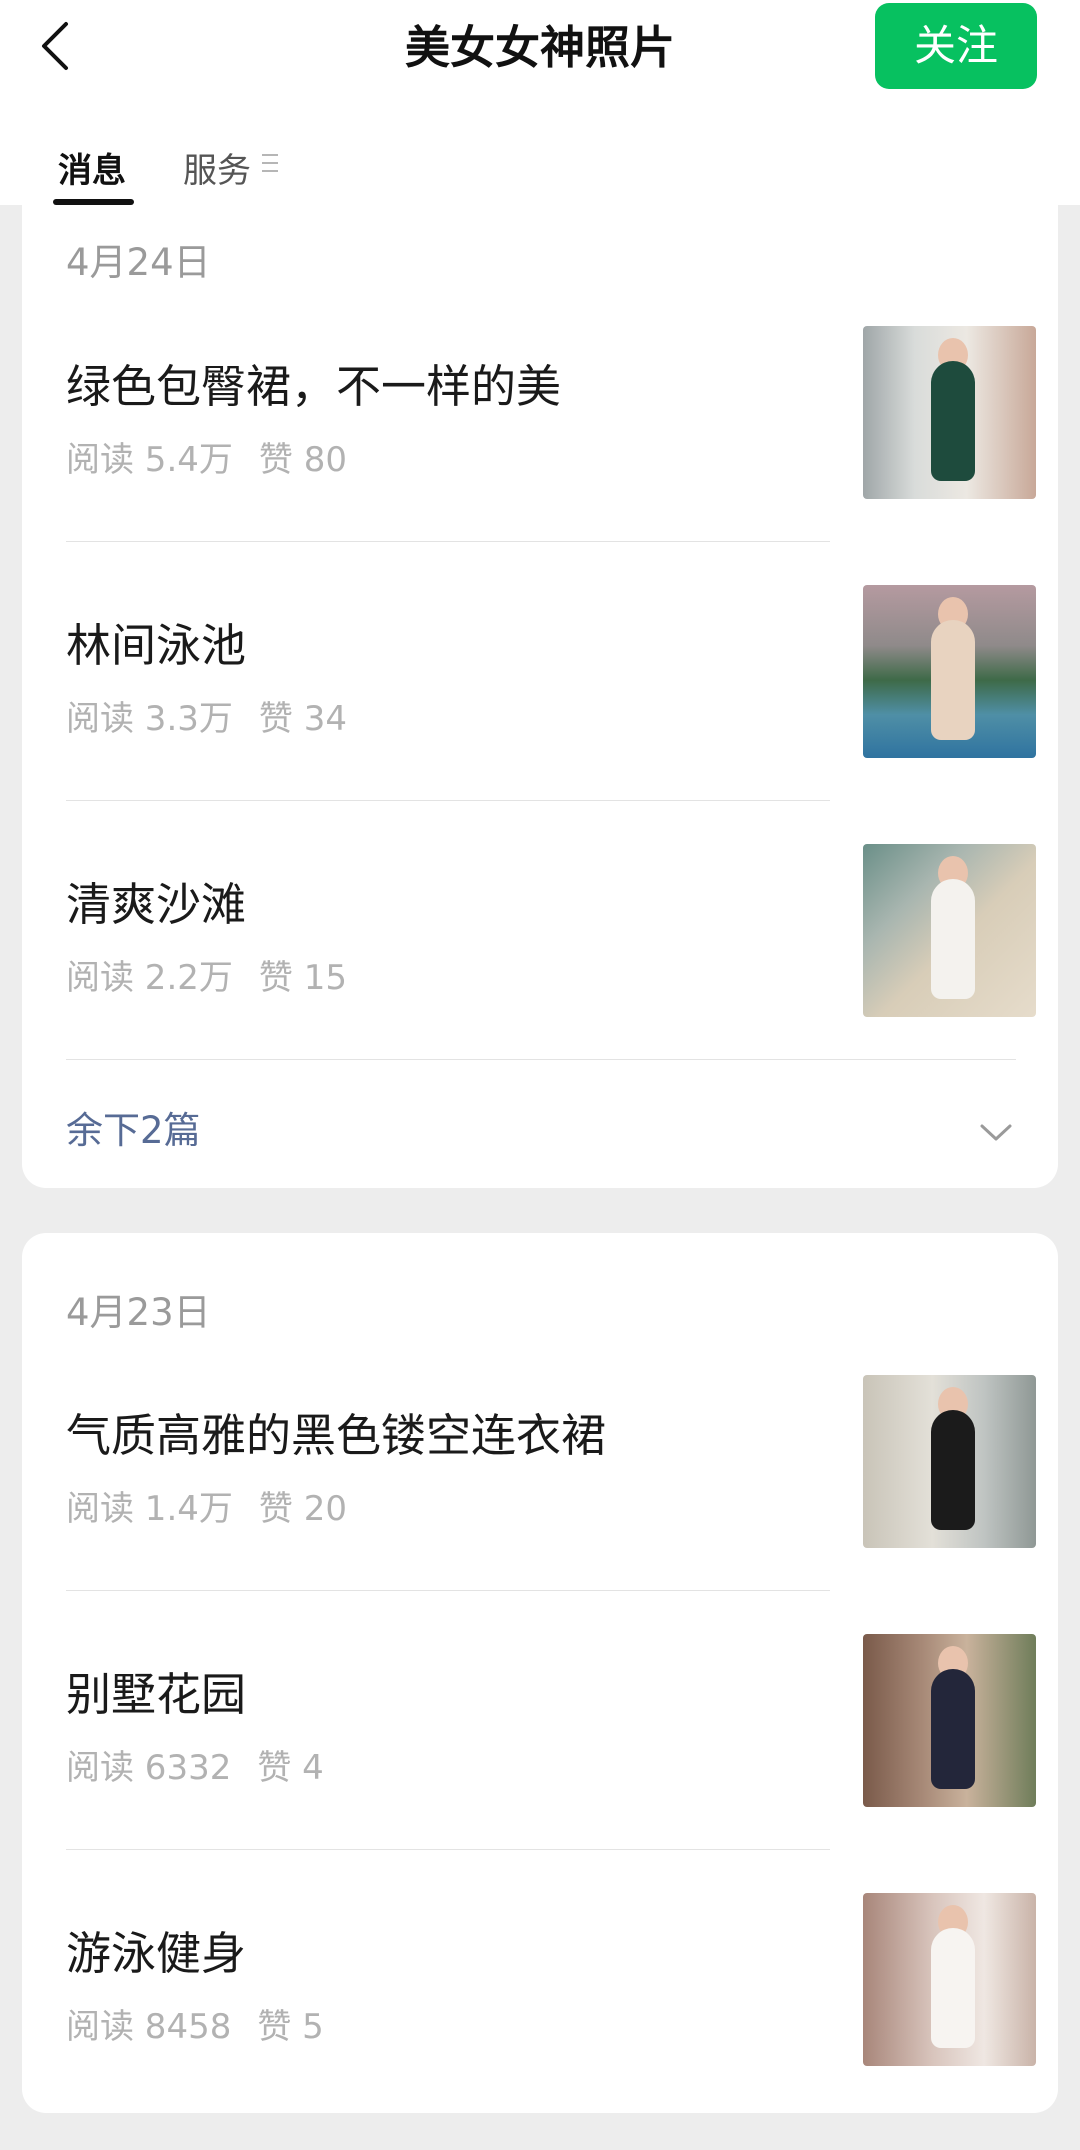  What do you see at coordinates (540, 102) in the screenshot?
I see `top-bar: 美女女神照片 关注 消息 服务` at bounding box center [540, 102].